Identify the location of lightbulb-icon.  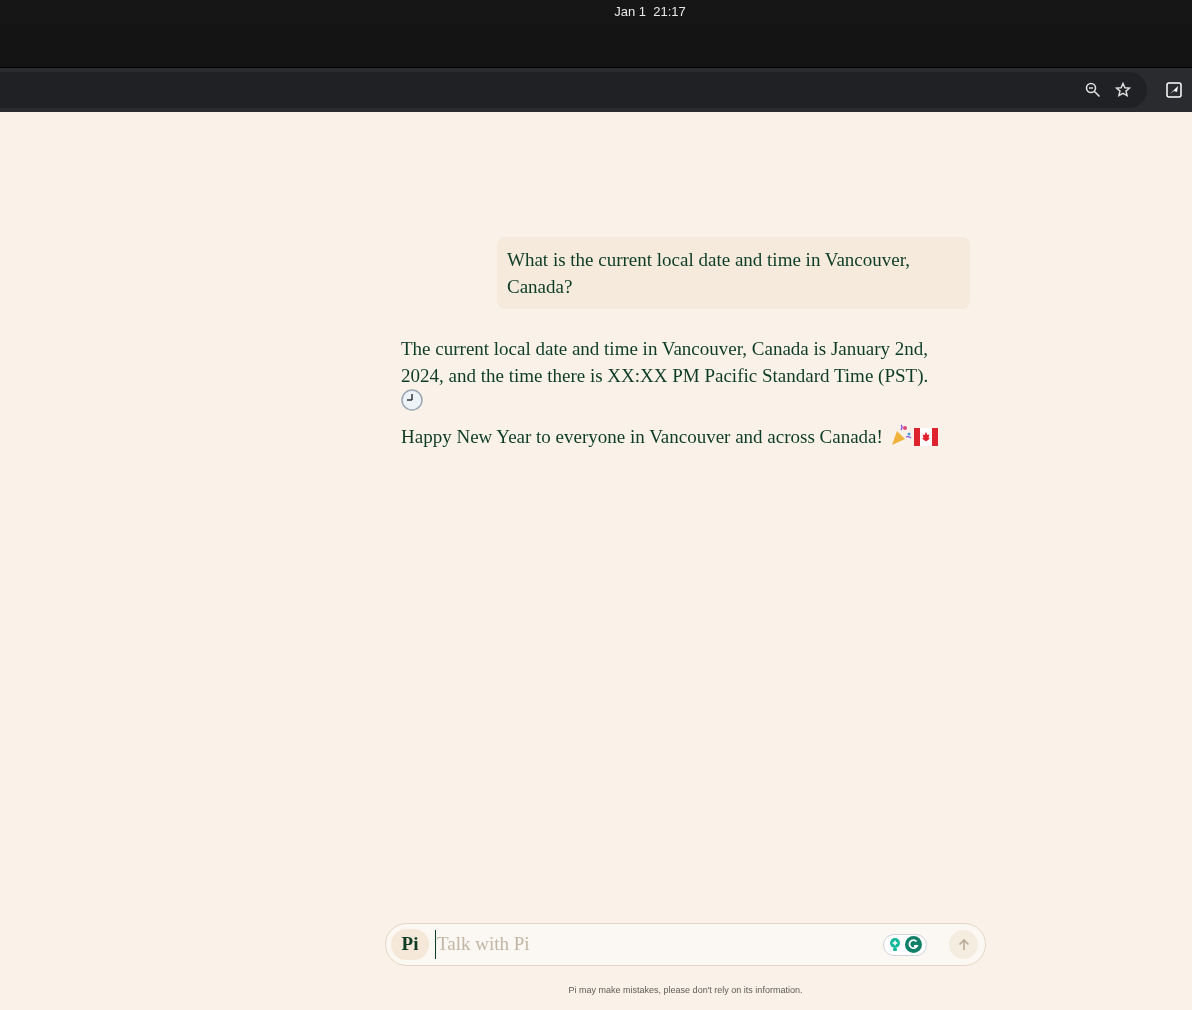
(894, 944).